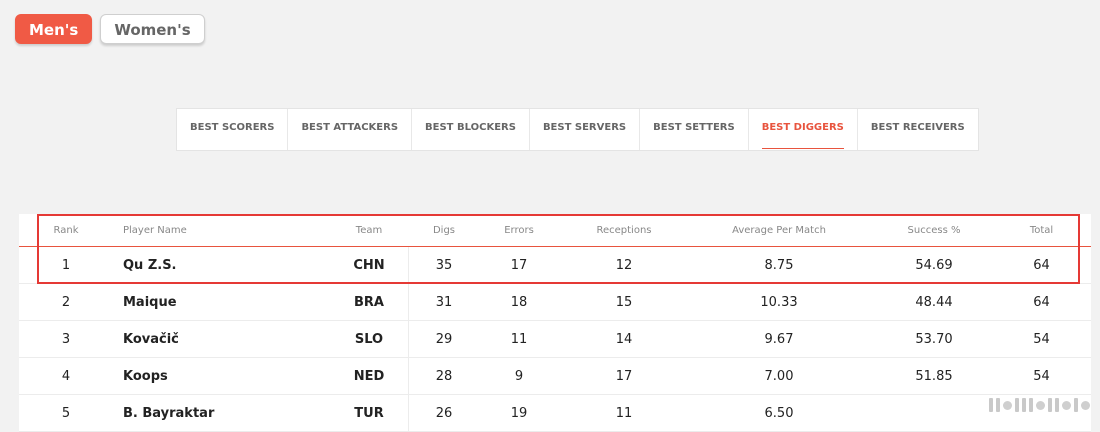  What do you see at coordinates (1039, 405) in the screenshot?
I see `watermark-icon` at bounding box center [1039, 405].